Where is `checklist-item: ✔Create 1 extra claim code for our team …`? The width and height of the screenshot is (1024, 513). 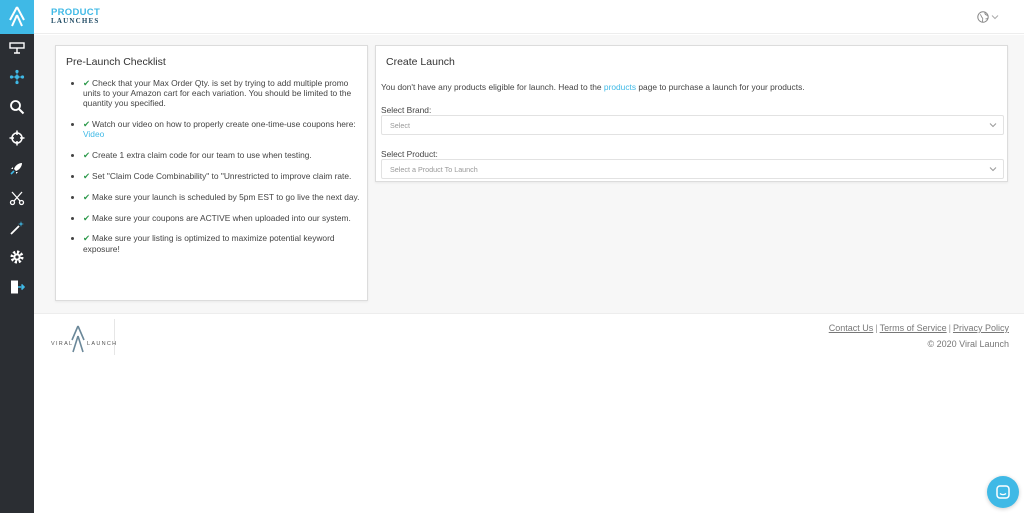
checklist-item: ✔Create 1 extra claim code for our team … is located at coordinates (224, 155).